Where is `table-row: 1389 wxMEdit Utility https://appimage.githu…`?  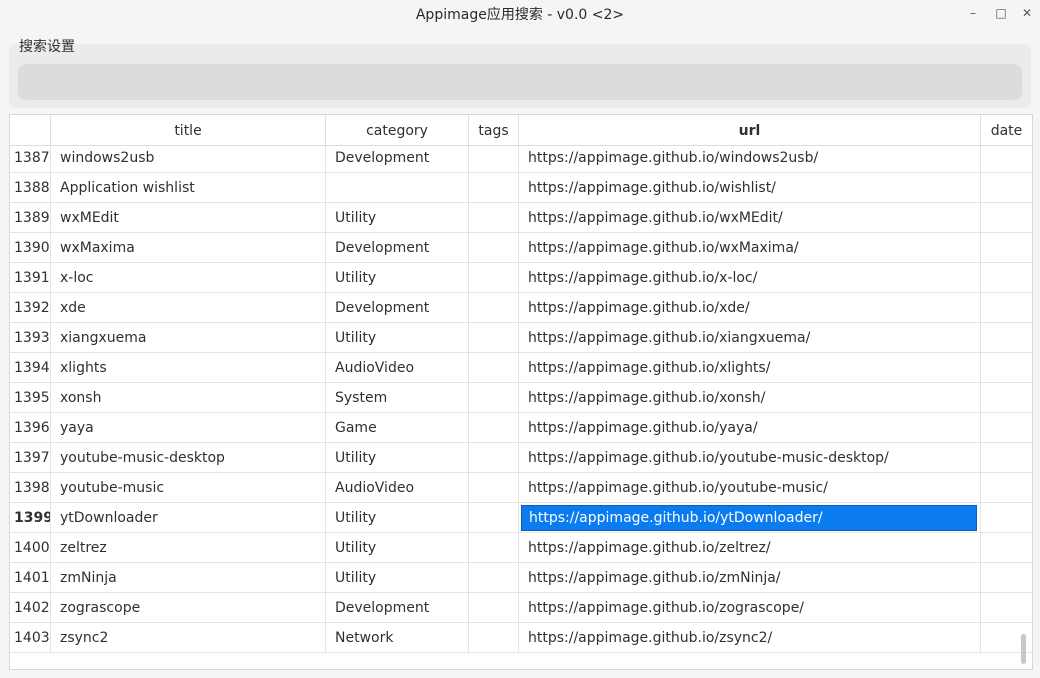 table-row: 1389 wxMEdit Utility https://appimage.githu… is located at coordinates (521, 218).